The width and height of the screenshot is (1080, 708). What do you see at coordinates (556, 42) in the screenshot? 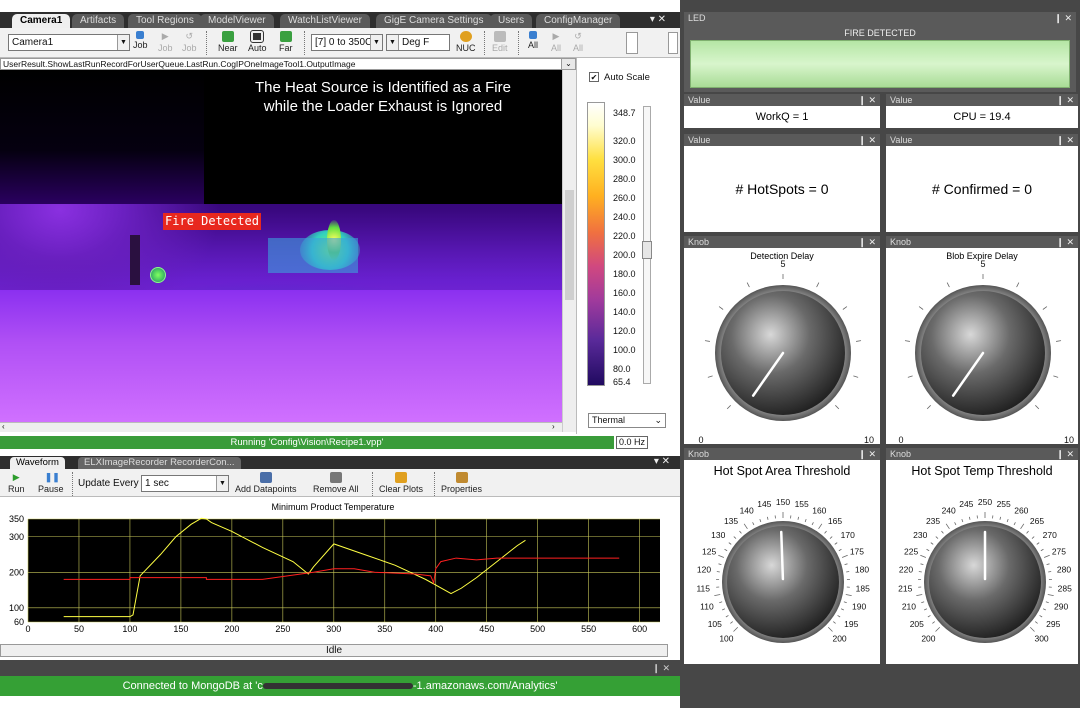
I see `all-run-button: ▶ All` at bounding box center [556, 42].